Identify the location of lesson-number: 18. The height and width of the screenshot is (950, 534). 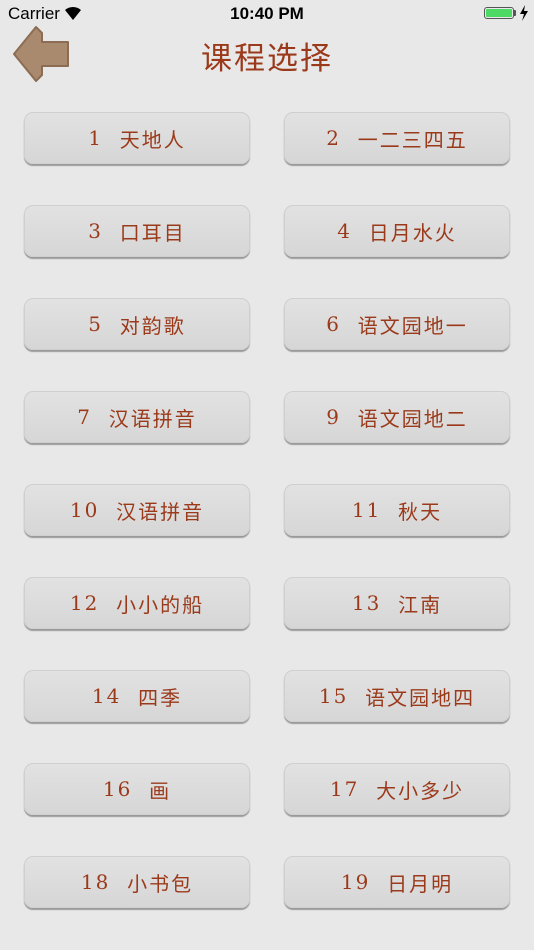
(95, 882).